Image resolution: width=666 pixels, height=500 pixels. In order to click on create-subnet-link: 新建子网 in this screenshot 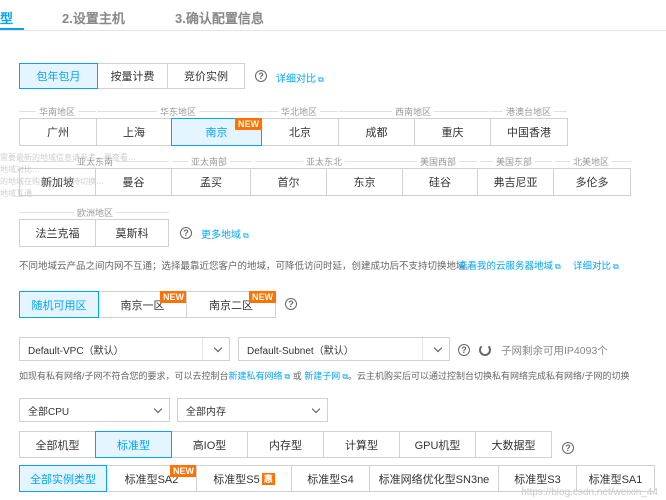, I will do `click(322, 376)`.